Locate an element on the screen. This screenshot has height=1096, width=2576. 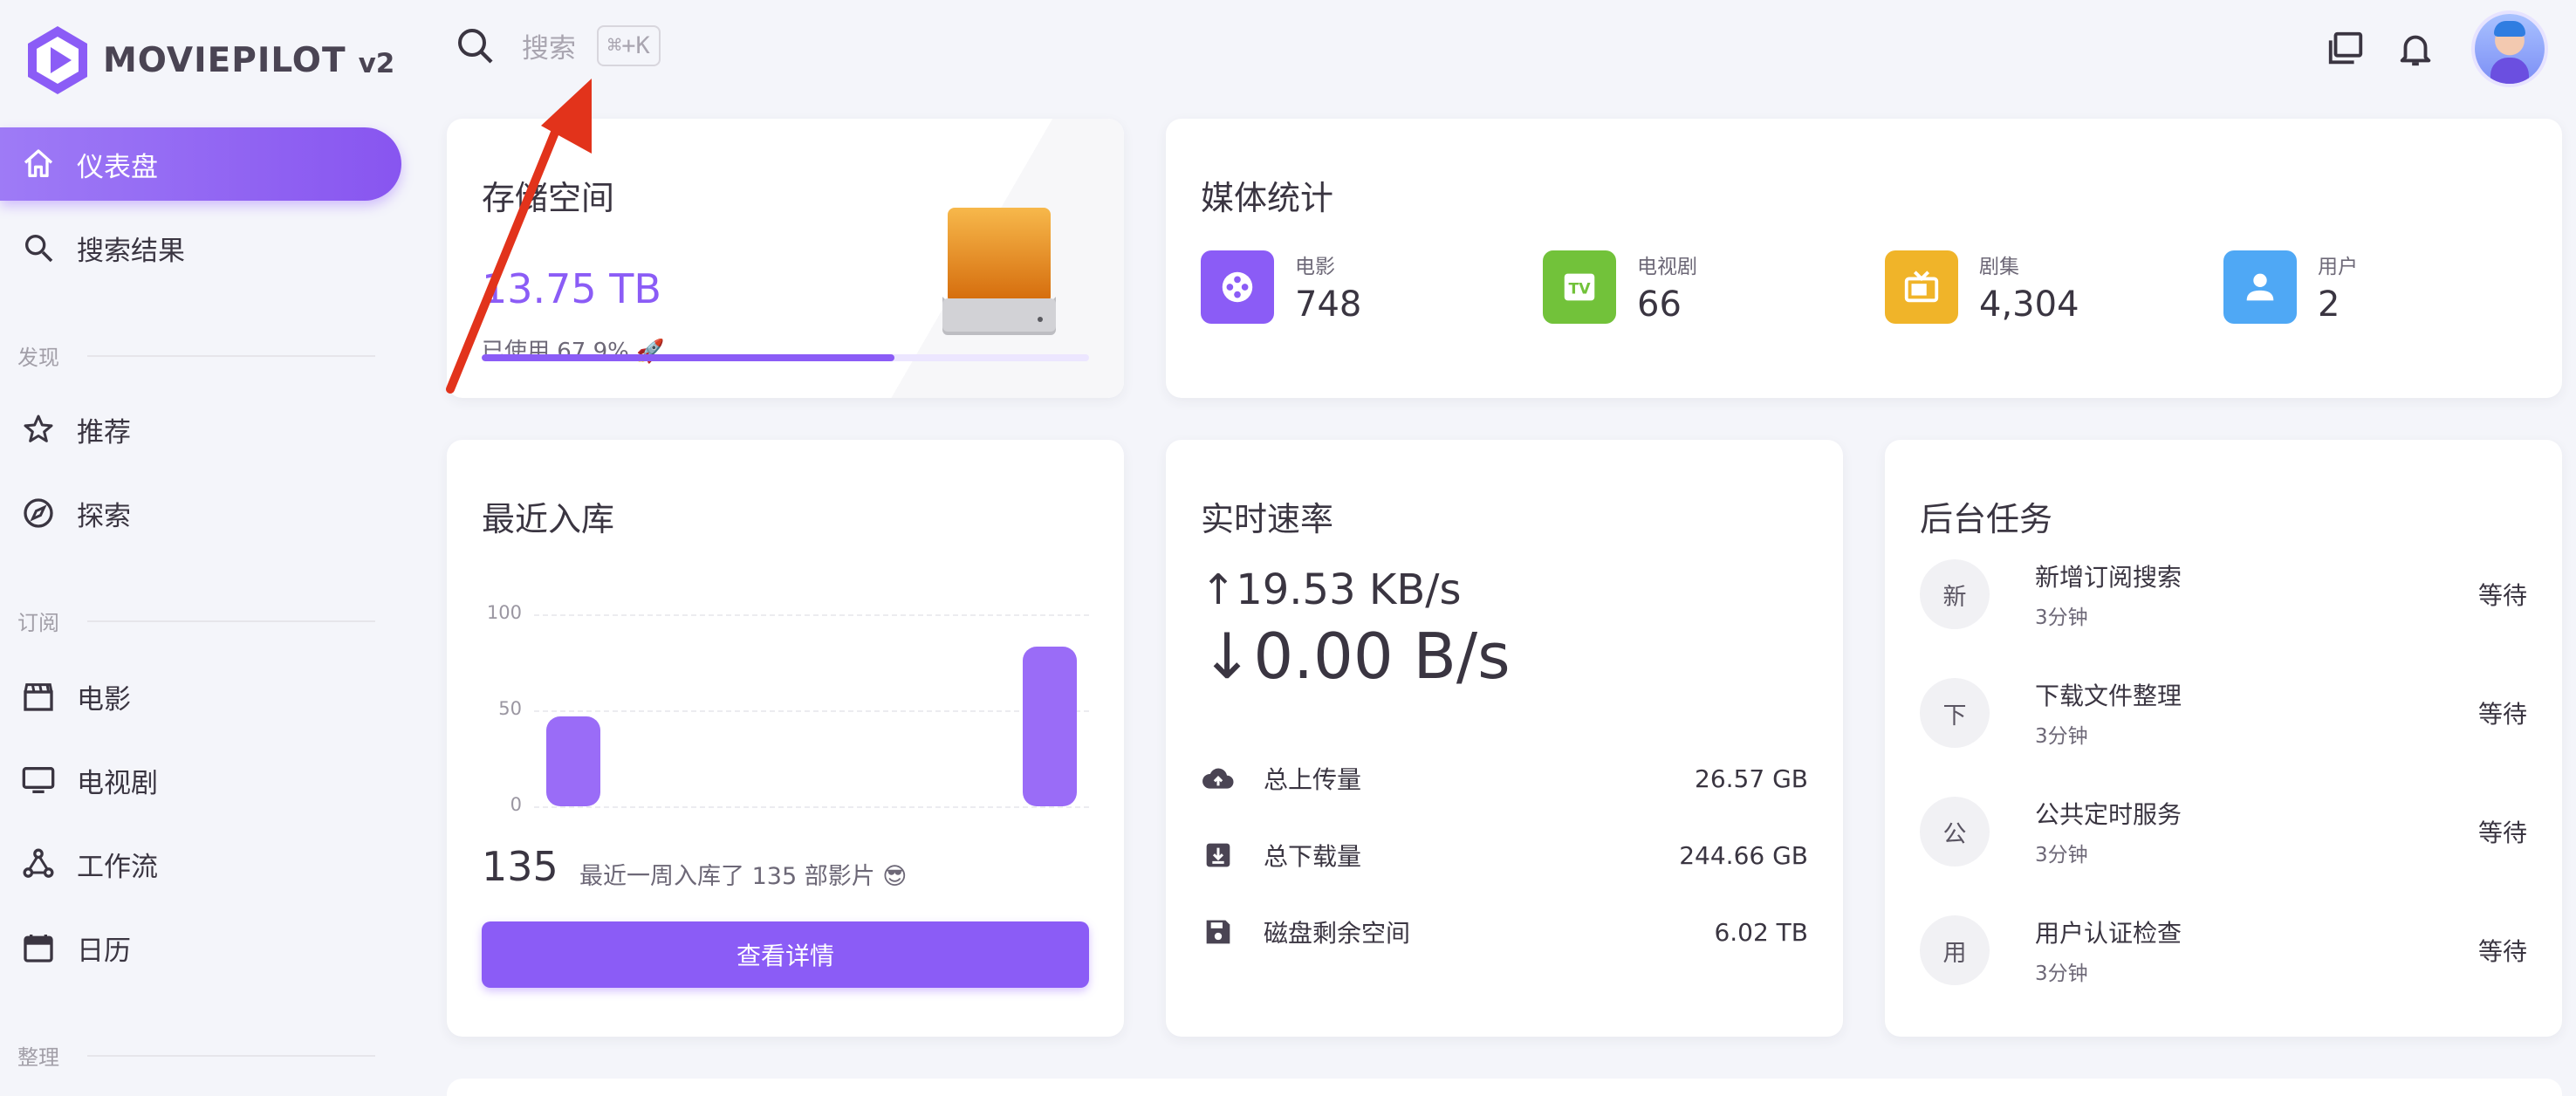
app-name: MOVIEPILOT is located at coordinates (225, 60).